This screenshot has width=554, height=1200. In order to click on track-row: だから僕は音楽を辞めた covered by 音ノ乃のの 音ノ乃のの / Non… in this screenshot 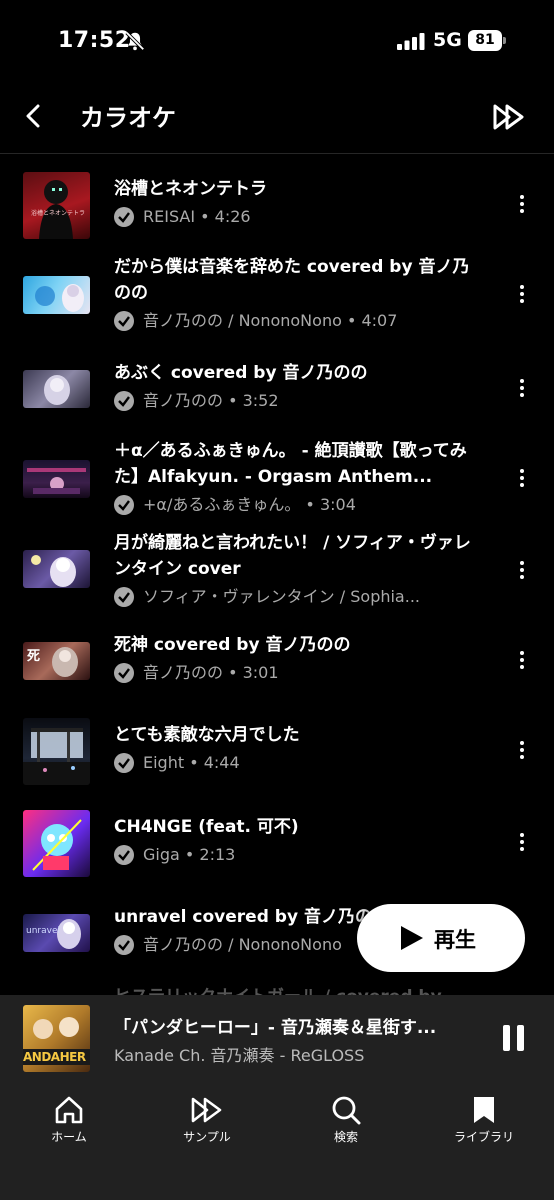, I will do `click(277, 295)`.